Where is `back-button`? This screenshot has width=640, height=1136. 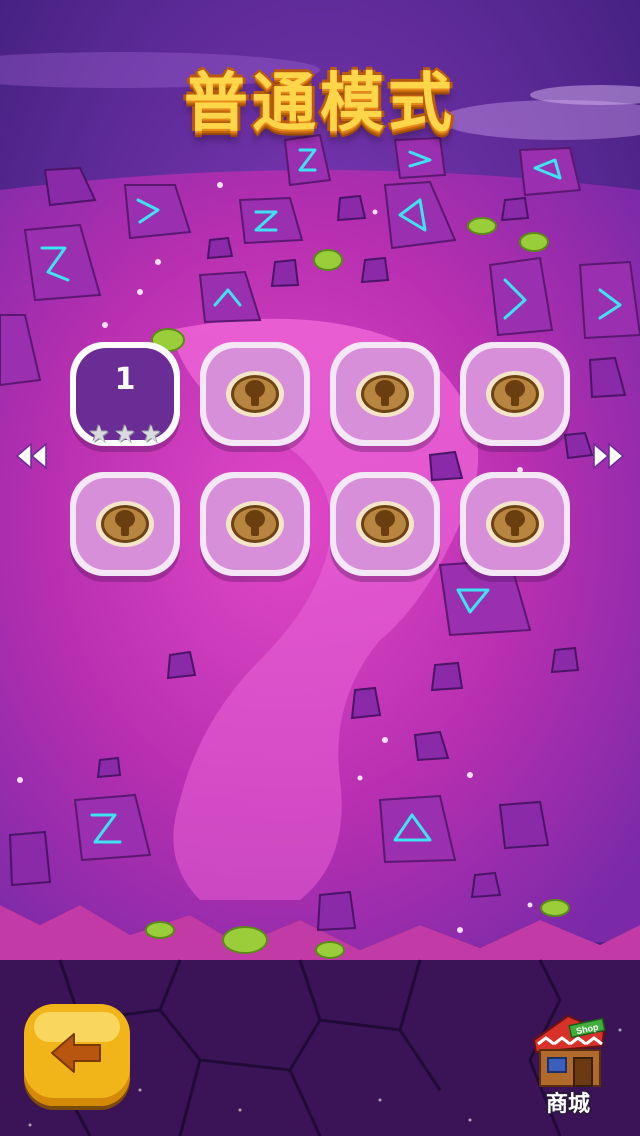
back-button is located at coordinates (77, 1055).